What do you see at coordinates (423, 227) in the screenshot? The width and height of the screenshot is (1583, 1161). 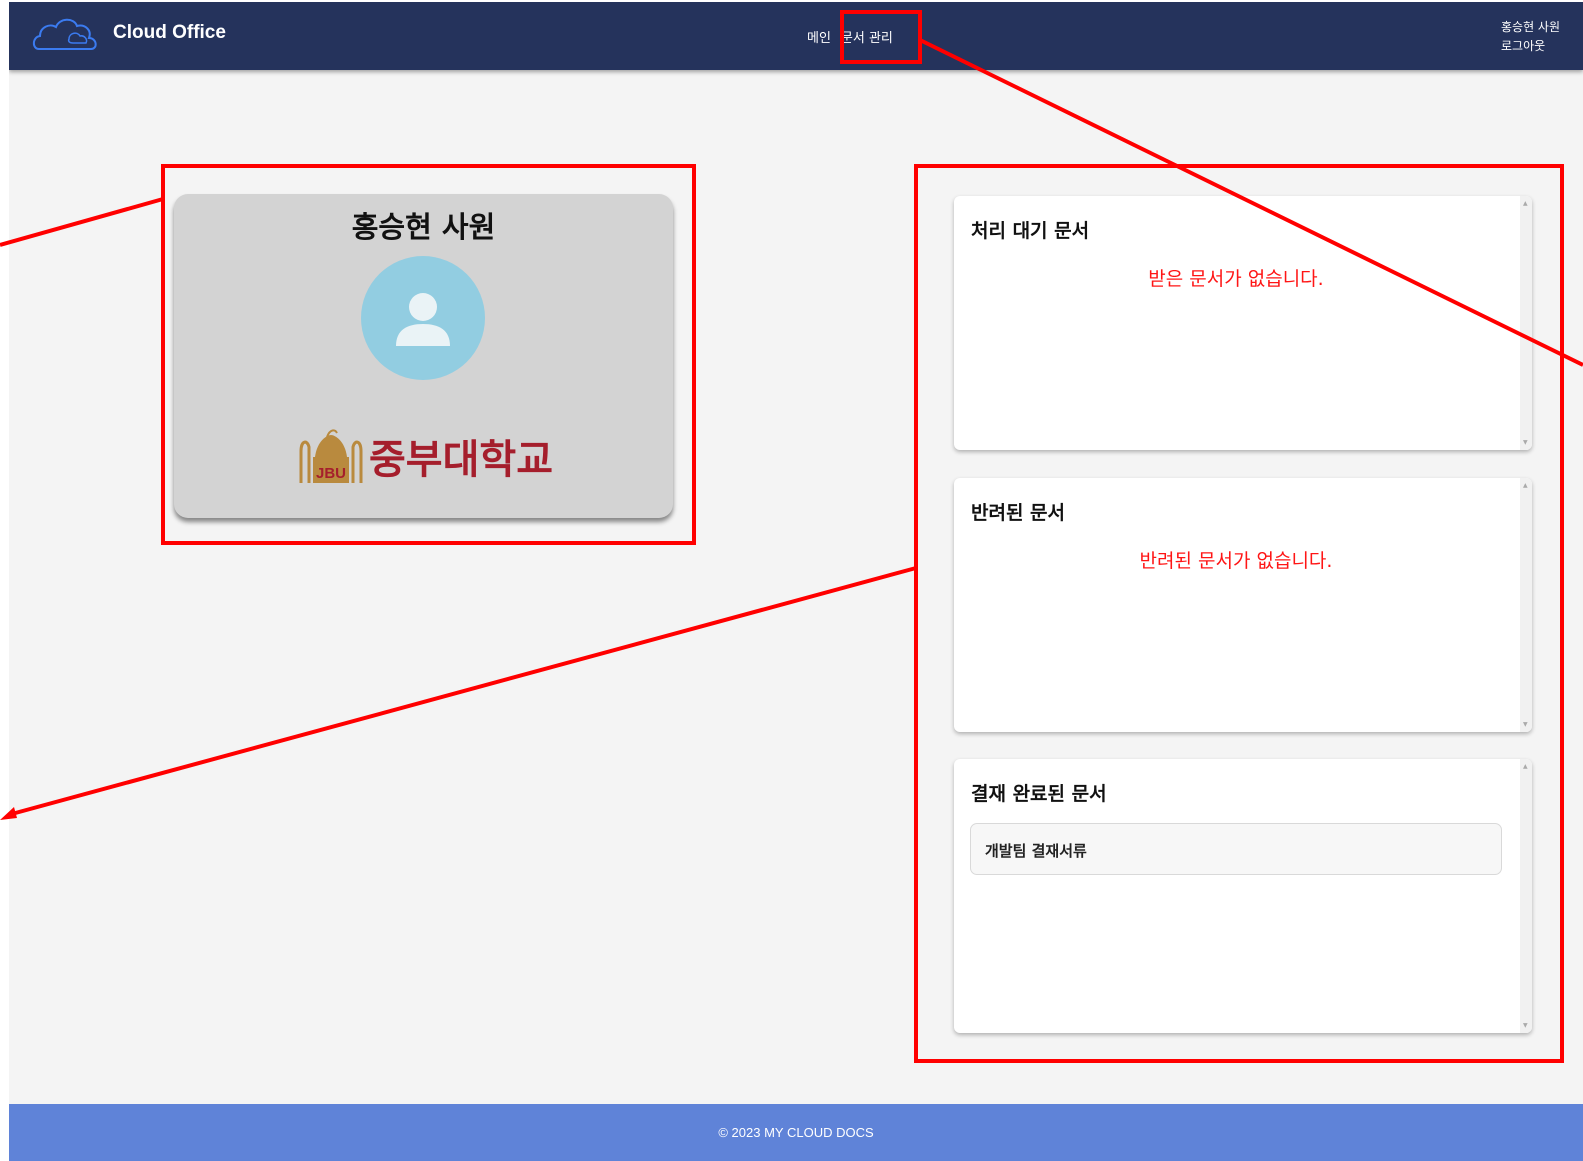 I see `profile-name: 홍승현 사원` at bounding box center [423, 227].